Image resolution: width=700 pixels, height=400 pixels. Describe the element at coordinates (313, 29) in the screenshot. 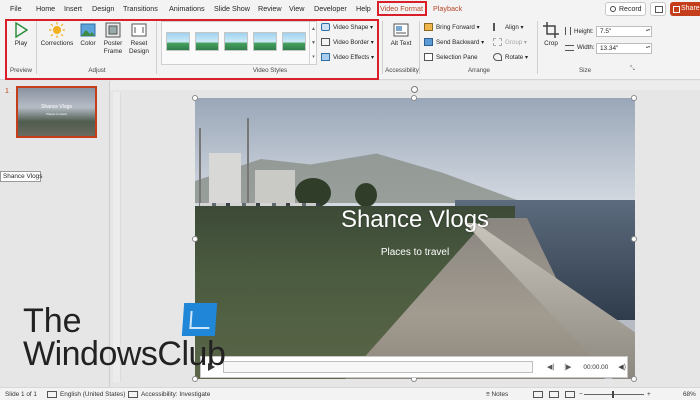

I see `gallery-up-icon: ▲` at that location.